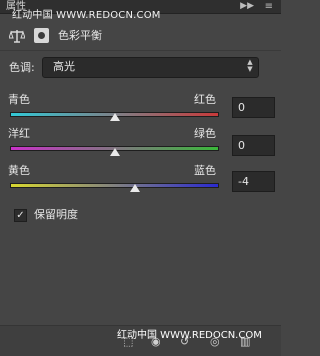 The height and width of the screenshot is (356, 320). Describe the element at coordinates (253, 181) in the screenshot. I see `yellow-blue-value-field: -4` at that location.